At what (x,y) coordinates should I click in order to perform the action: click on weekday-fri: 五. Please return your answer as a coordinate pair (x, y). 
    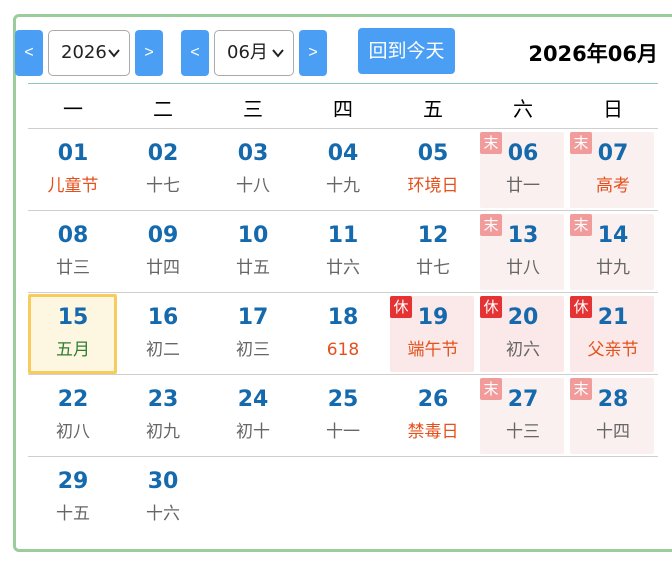
    Looking at the image, I should click on (433, 109).